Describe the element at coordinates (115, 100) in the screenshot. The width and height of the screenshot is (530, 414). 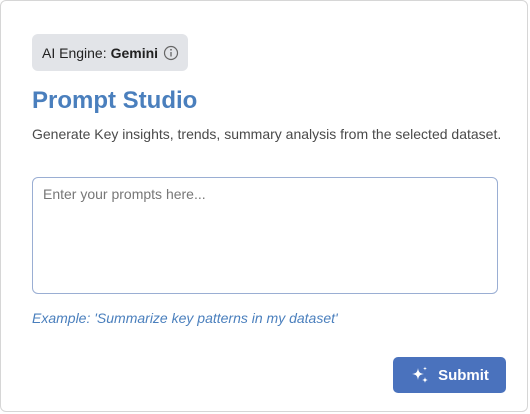
I see `page-title: Prompt Studio` at that location.